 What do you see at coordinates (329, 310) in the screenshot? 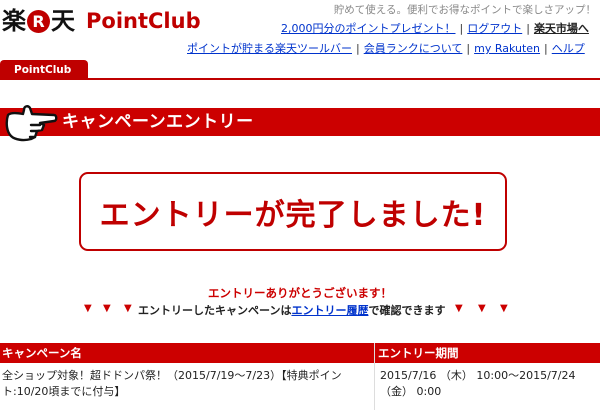
I see `entry-history-link: エントリー履歴` at bounding box center [329, 310].